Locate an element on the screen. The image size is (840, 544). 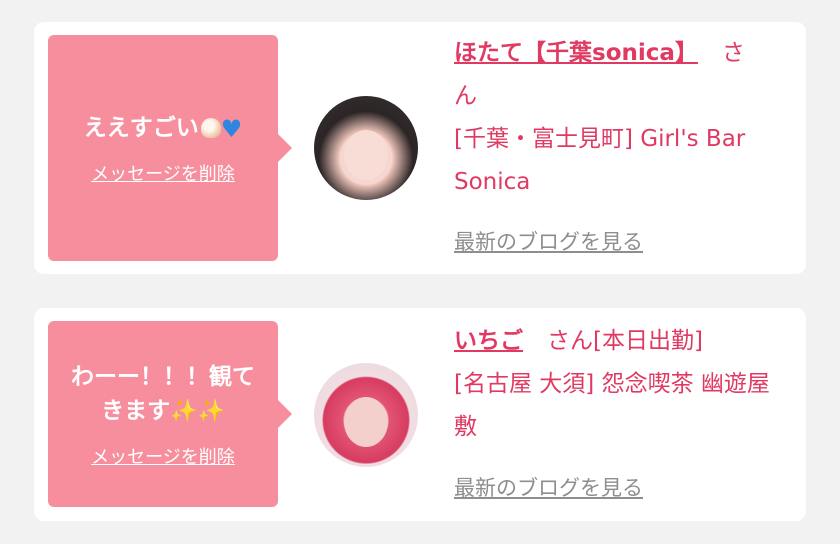
blue-heart-icon: ♥ is located at coordinates (231, 128).